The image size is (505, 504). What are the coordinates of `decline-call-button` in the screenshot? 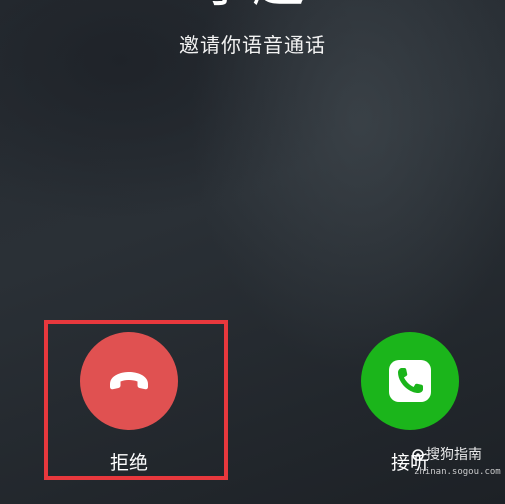 It's located at (129, 381).